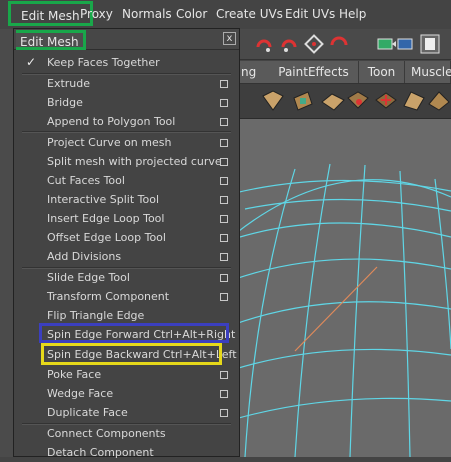 The height and width of the screenshot is (462, 451). Describe the element at coordinates (352, 14) in the screenshot. I see `menubar-item-help: Help` at that location.